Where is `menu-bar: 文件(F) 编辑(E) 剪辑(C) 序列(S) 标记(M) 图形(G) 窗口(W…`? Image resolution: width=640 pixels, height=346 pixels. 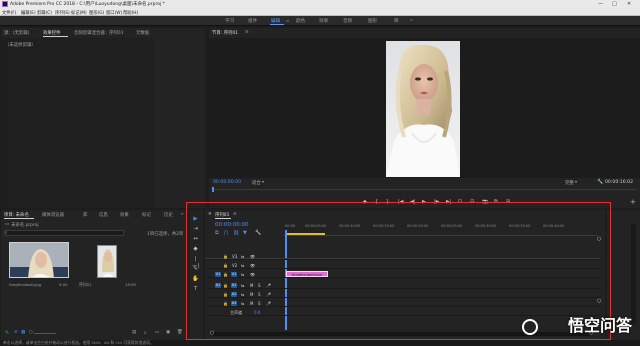
menu-bar: 文件(F) 编辑(E) 剪辑(C) 序列(S) 标记(M) 图形(G) 窗口(W… is located at coordinates (320, 12).